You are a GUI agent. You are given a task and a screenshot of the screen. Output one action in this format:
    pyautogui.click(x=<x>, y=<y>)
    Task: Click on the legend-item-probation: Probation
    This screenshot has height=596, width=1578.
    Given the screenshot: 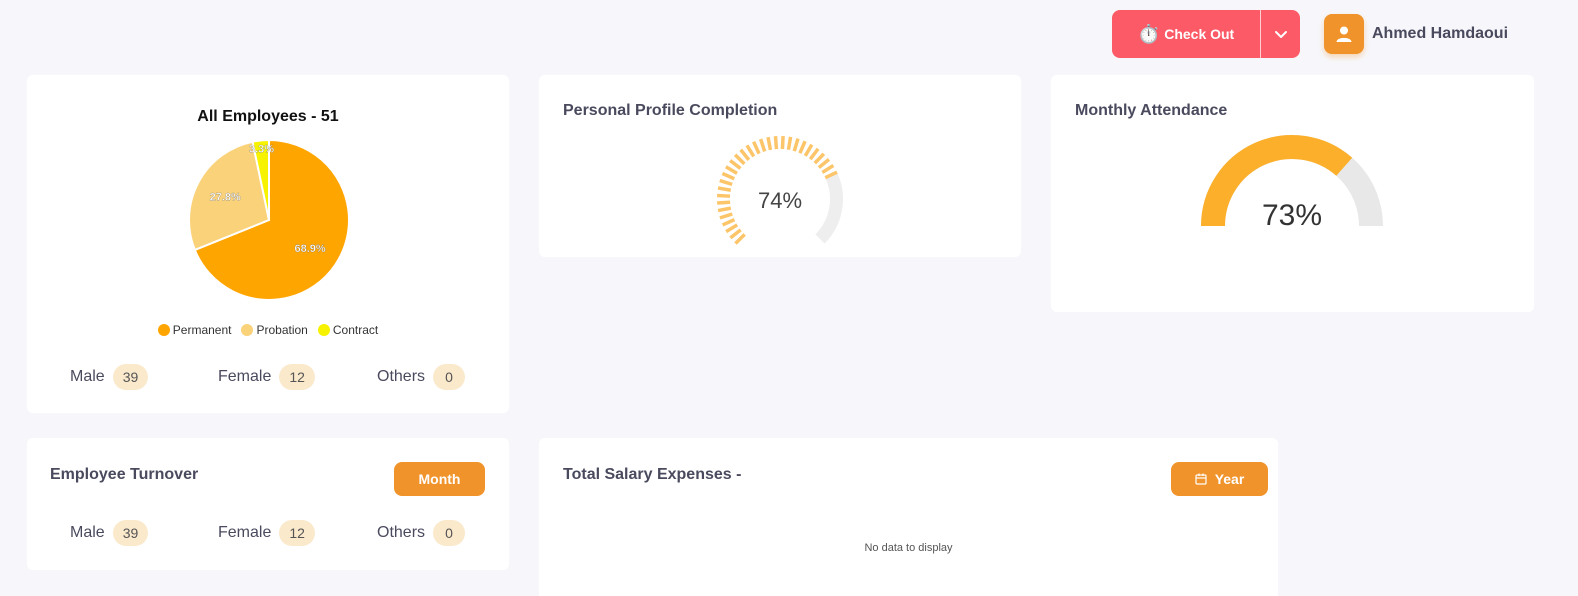 What is the action you would take?
    pyautogui.click(x=274, y=330)
    